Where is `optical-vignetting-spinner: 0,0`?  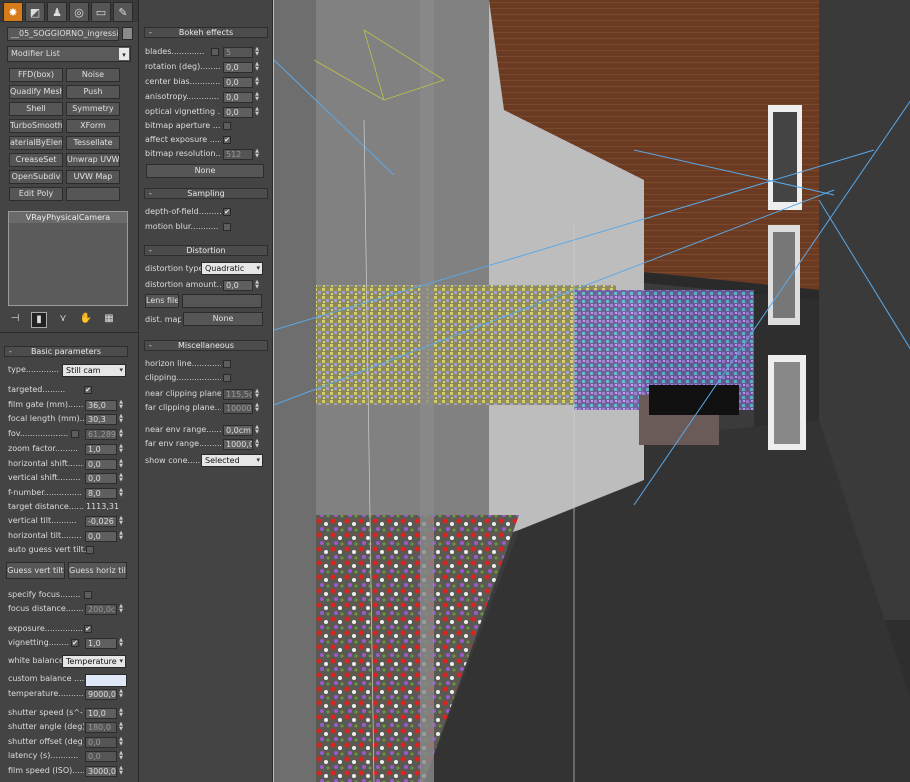 optical-vignetting-spinner: 0,0 is located at coordinates (238, 112).